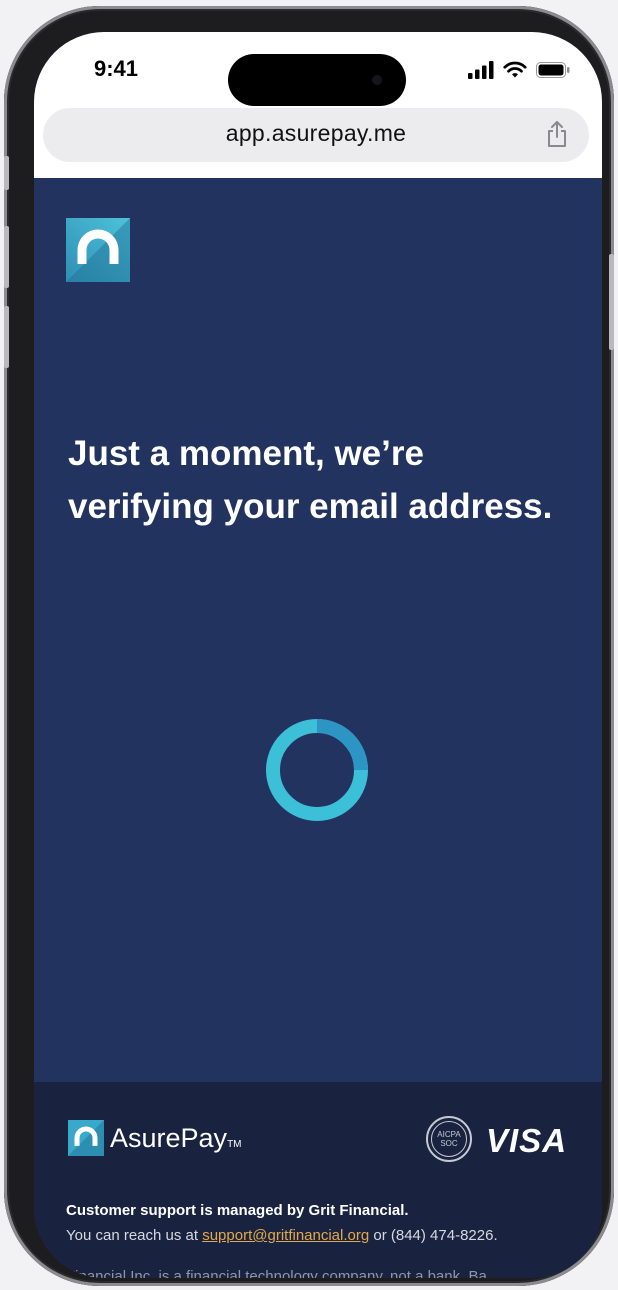  I want to click on aicpa-soc-badge: AICPA SOC, so click(449, 1139).